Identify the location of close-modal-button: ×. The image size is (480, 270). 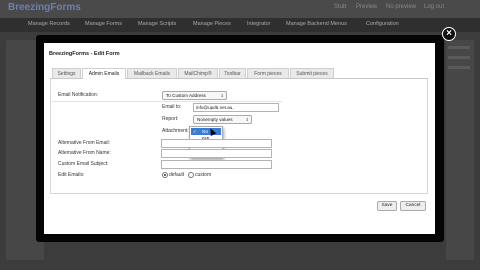
(449, 34).